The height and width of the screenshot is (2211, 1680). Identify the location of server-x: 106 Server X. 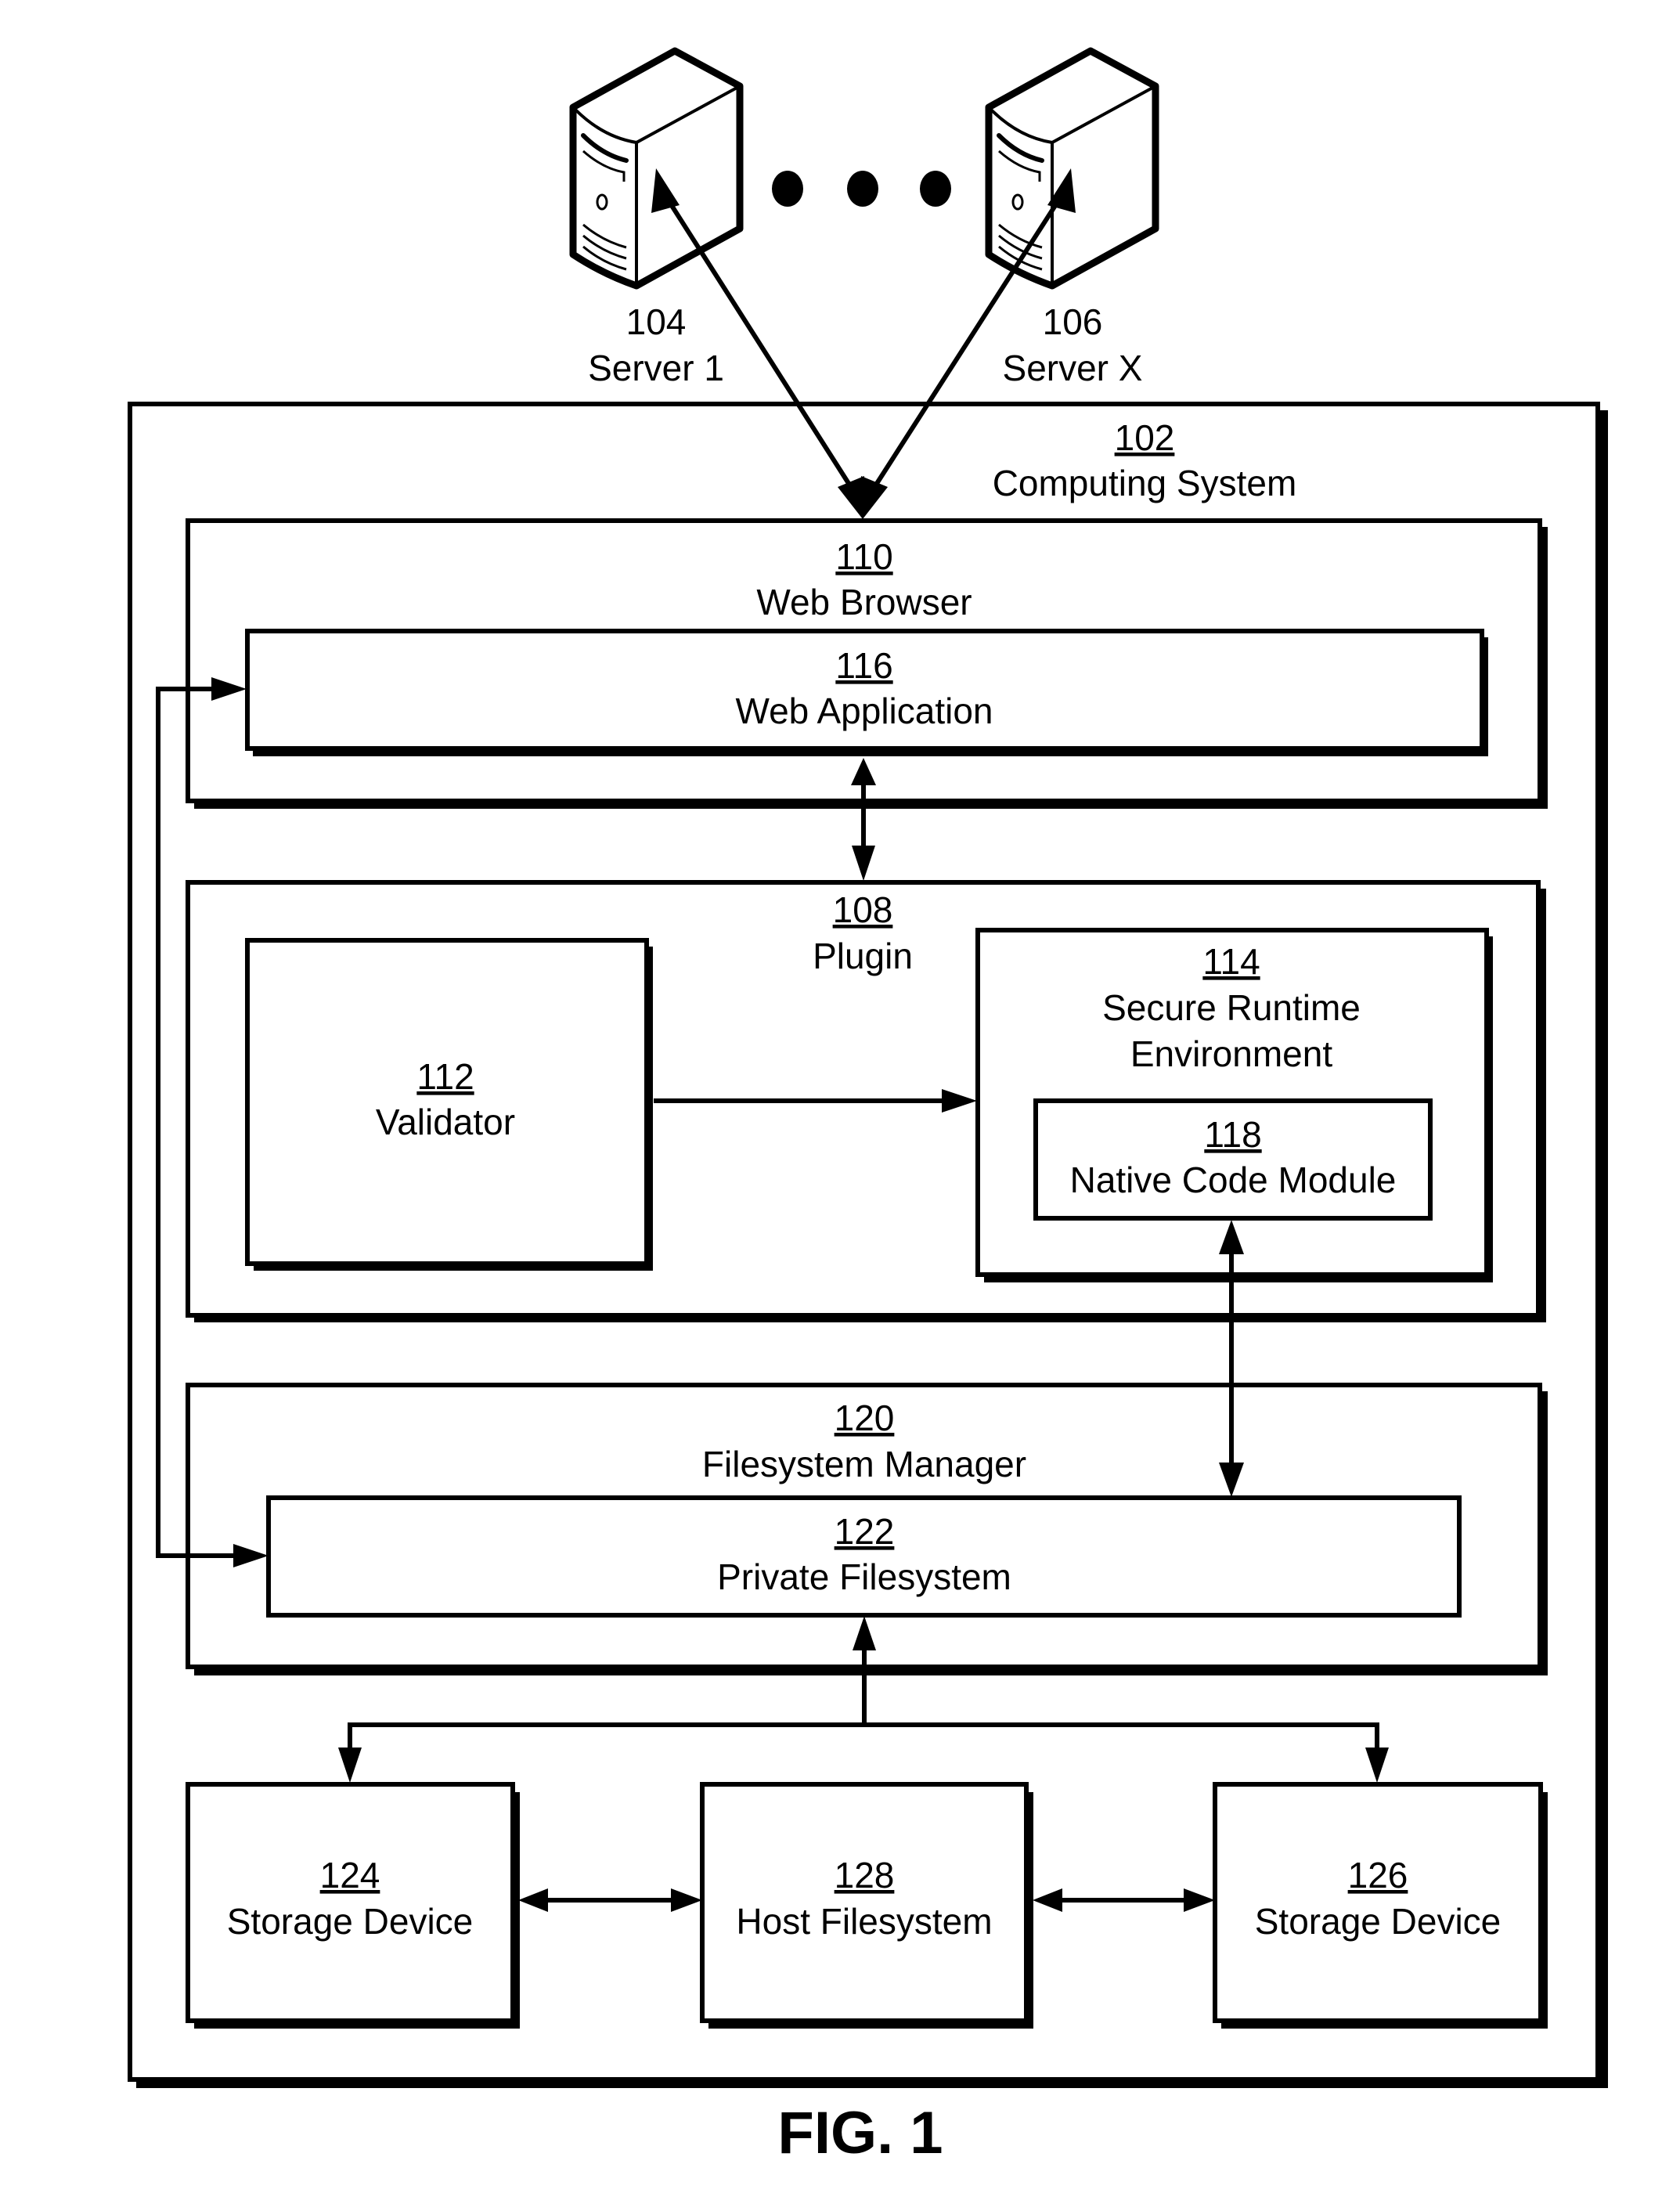
(1072, 217).